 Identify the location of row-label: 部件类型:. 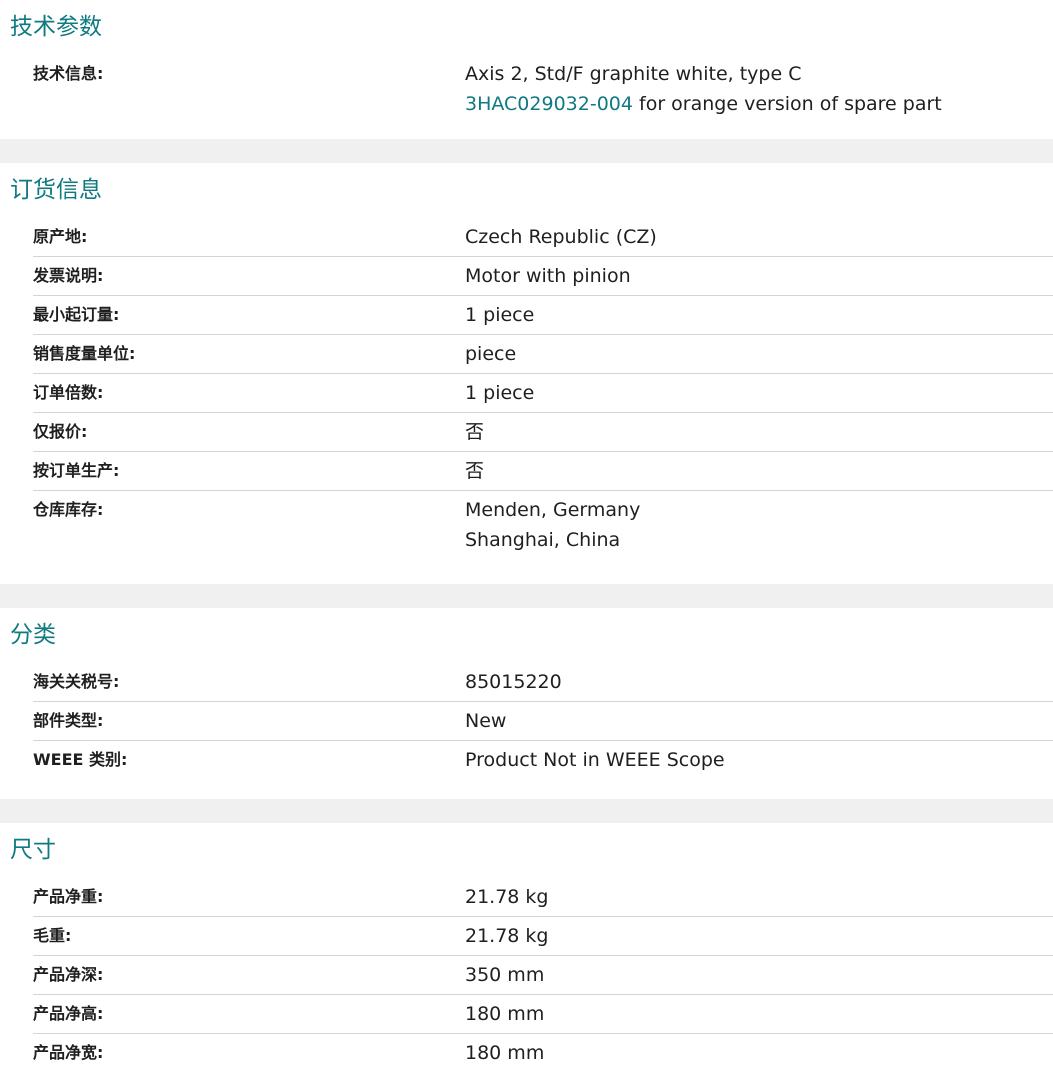
(68, 720).